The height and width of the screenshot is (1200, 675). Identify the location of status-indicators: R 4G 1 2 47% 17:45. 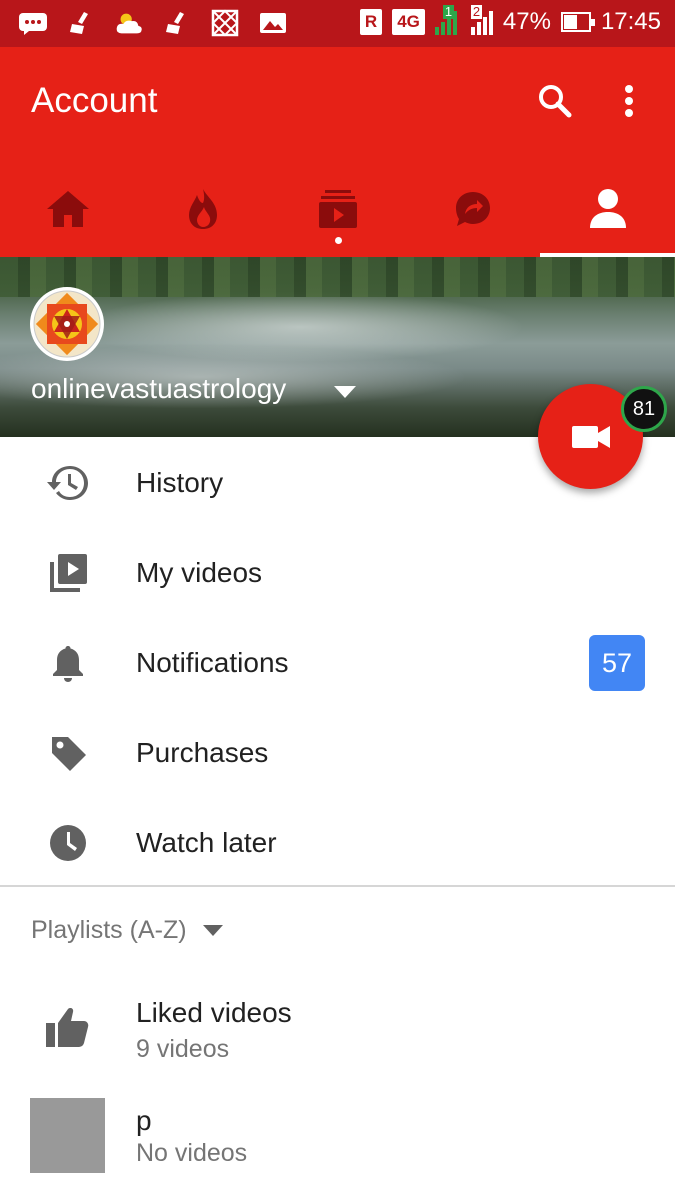
(510, 20).